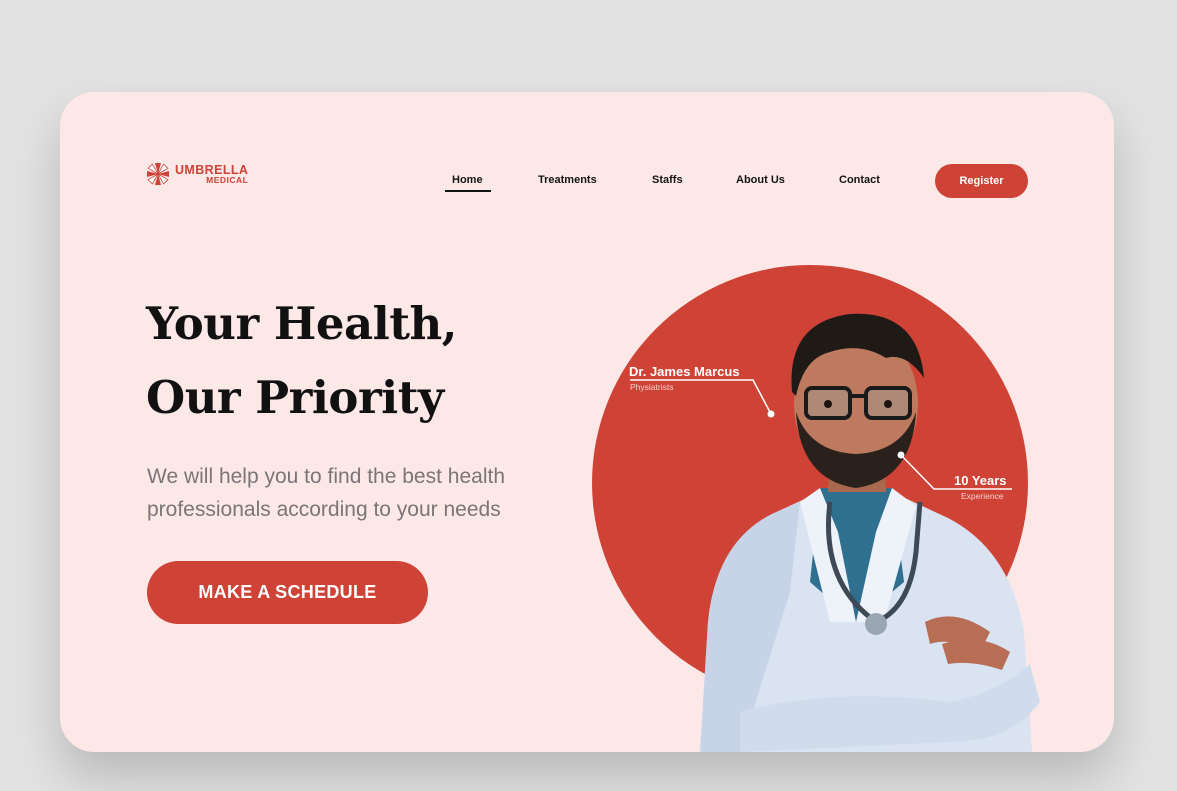  Describe the element at coordinates (982, 496) in the screenshot. I see `doctor-experience-caption: Experience` at that location.